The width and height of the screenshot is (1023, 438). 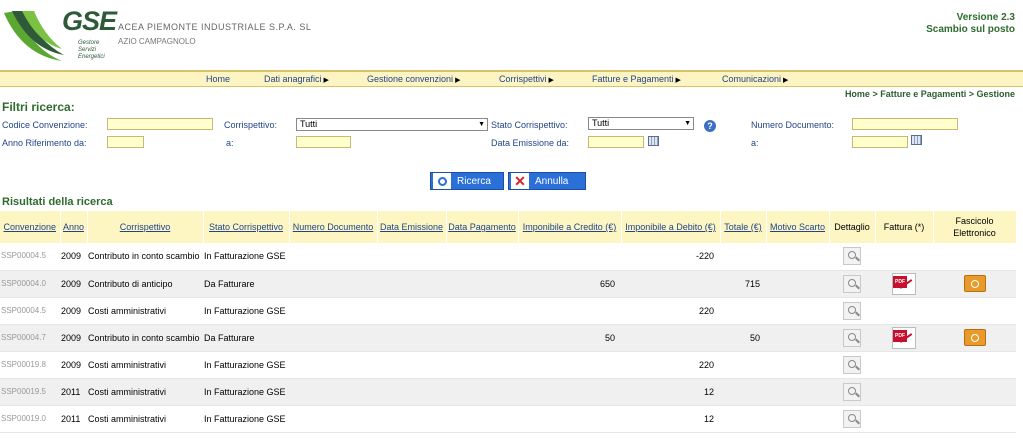 What do you see at coordinates (671, 227) in the screenshot?
I see `col-imponibile-debito: Imponibile a Debito (€)` at bounding box center [671, 227].